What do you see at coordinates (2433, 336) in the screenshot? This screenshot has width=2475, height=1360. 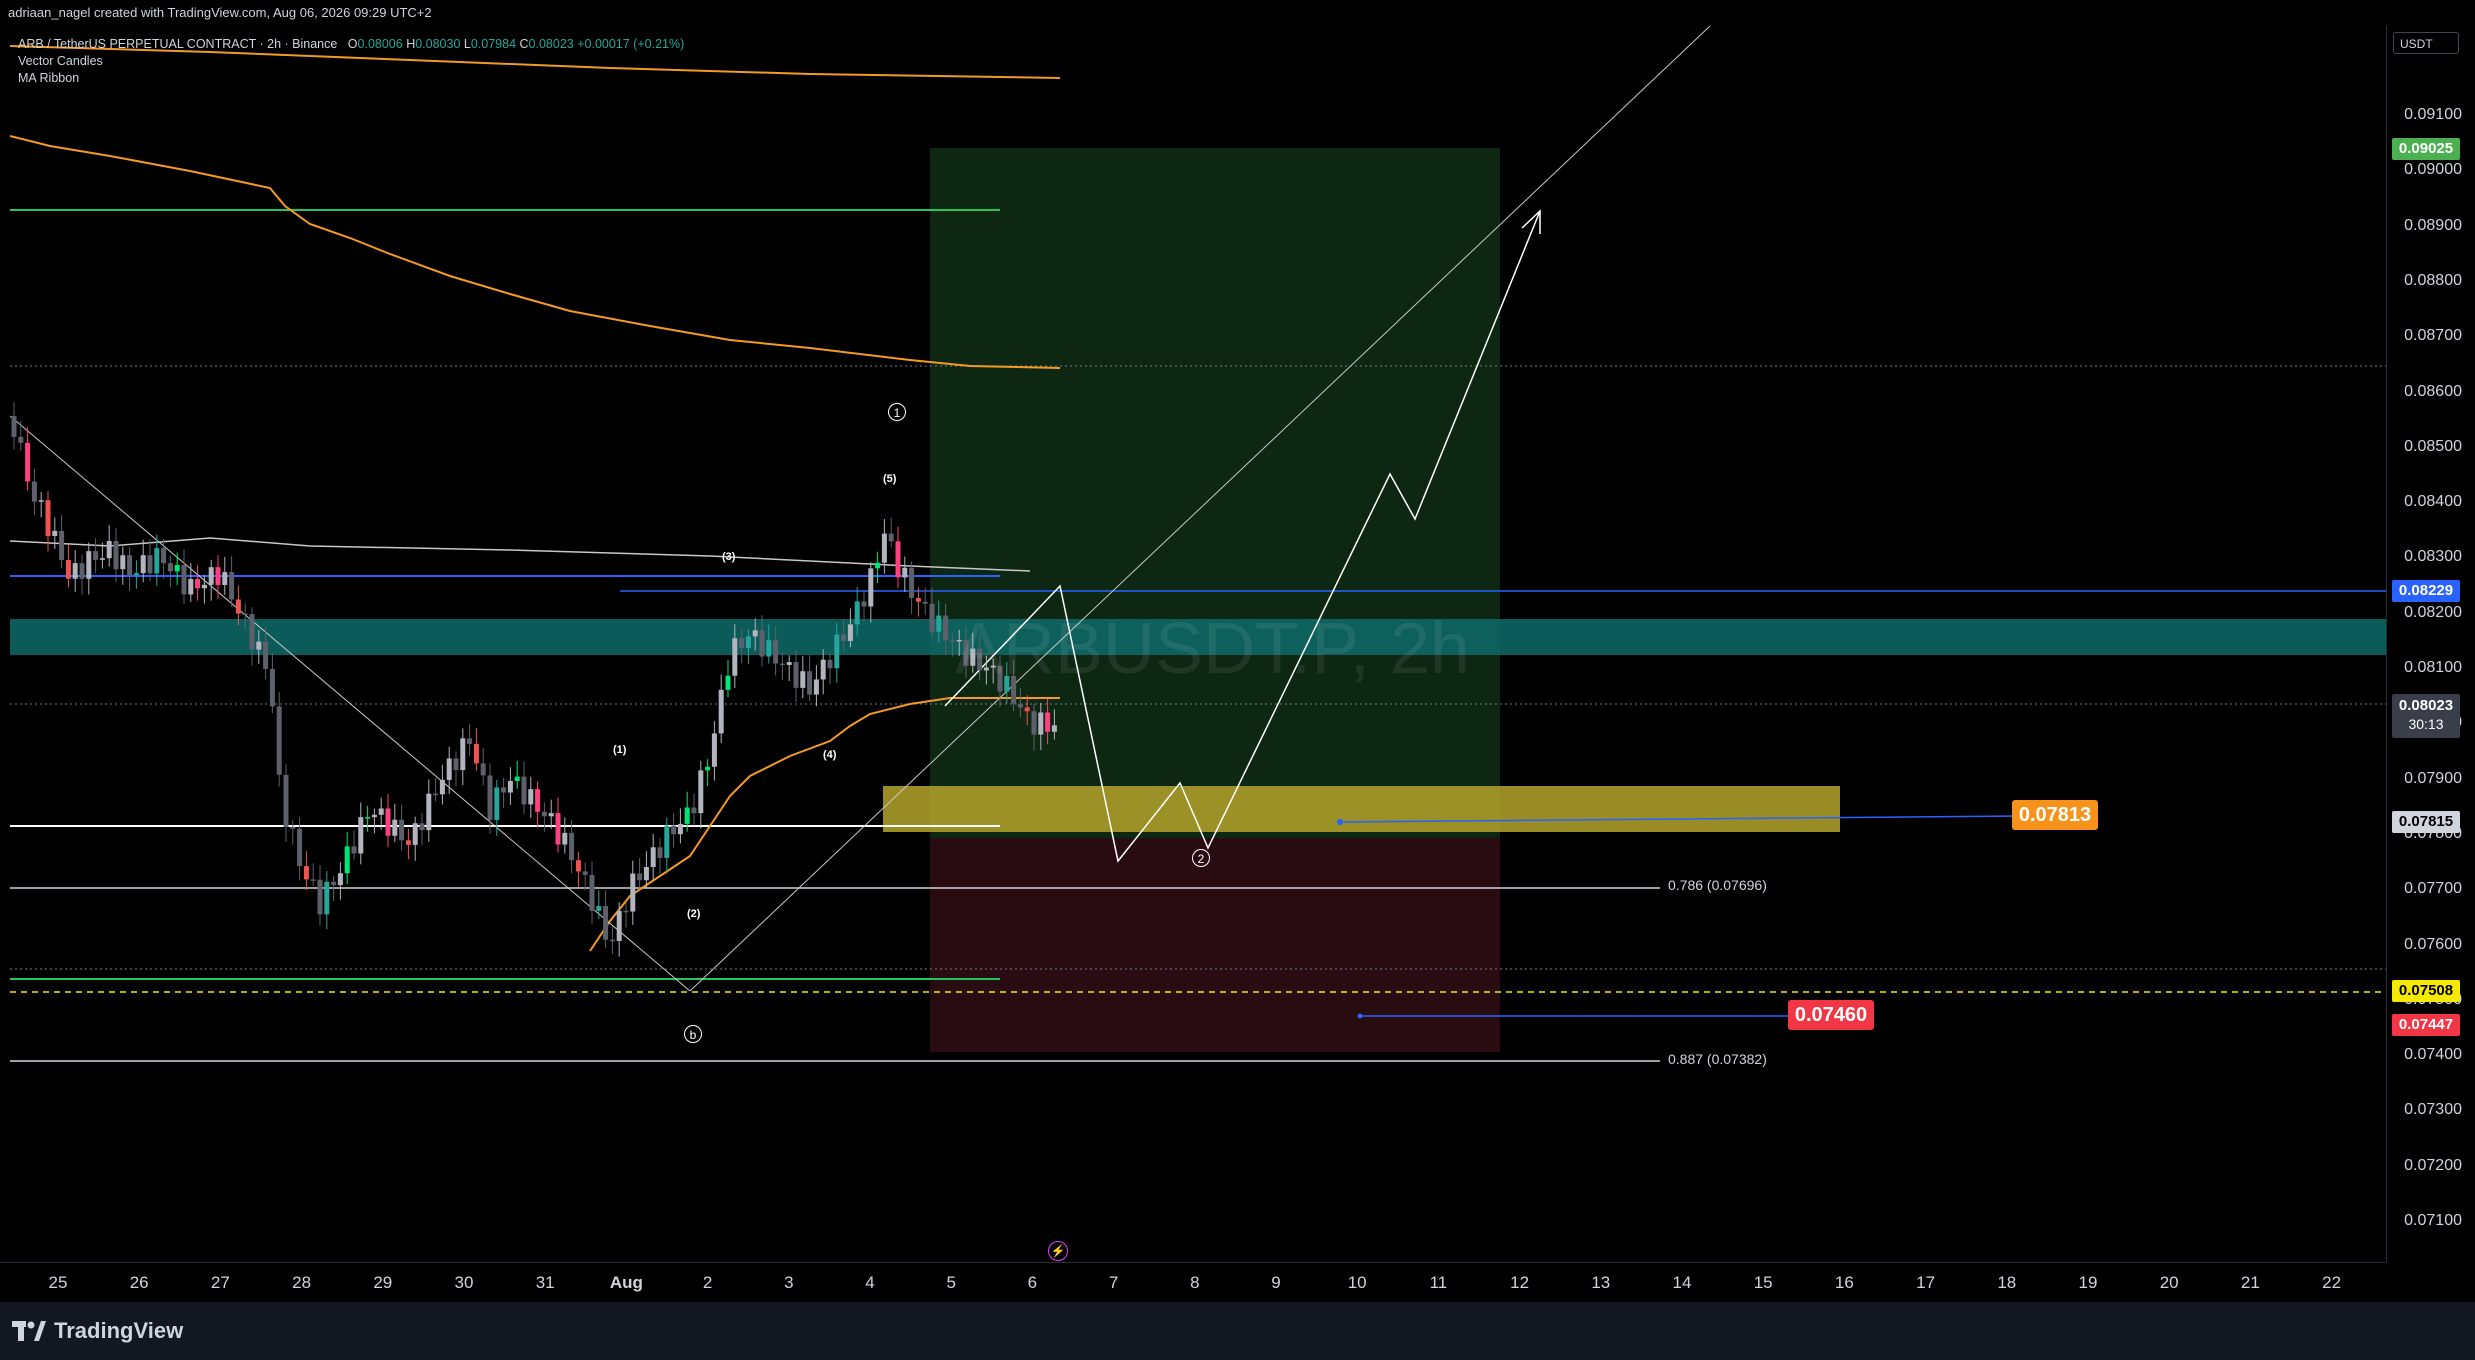 I see `price-tick-label: 0.08700` at bounding box center [2433, 336].